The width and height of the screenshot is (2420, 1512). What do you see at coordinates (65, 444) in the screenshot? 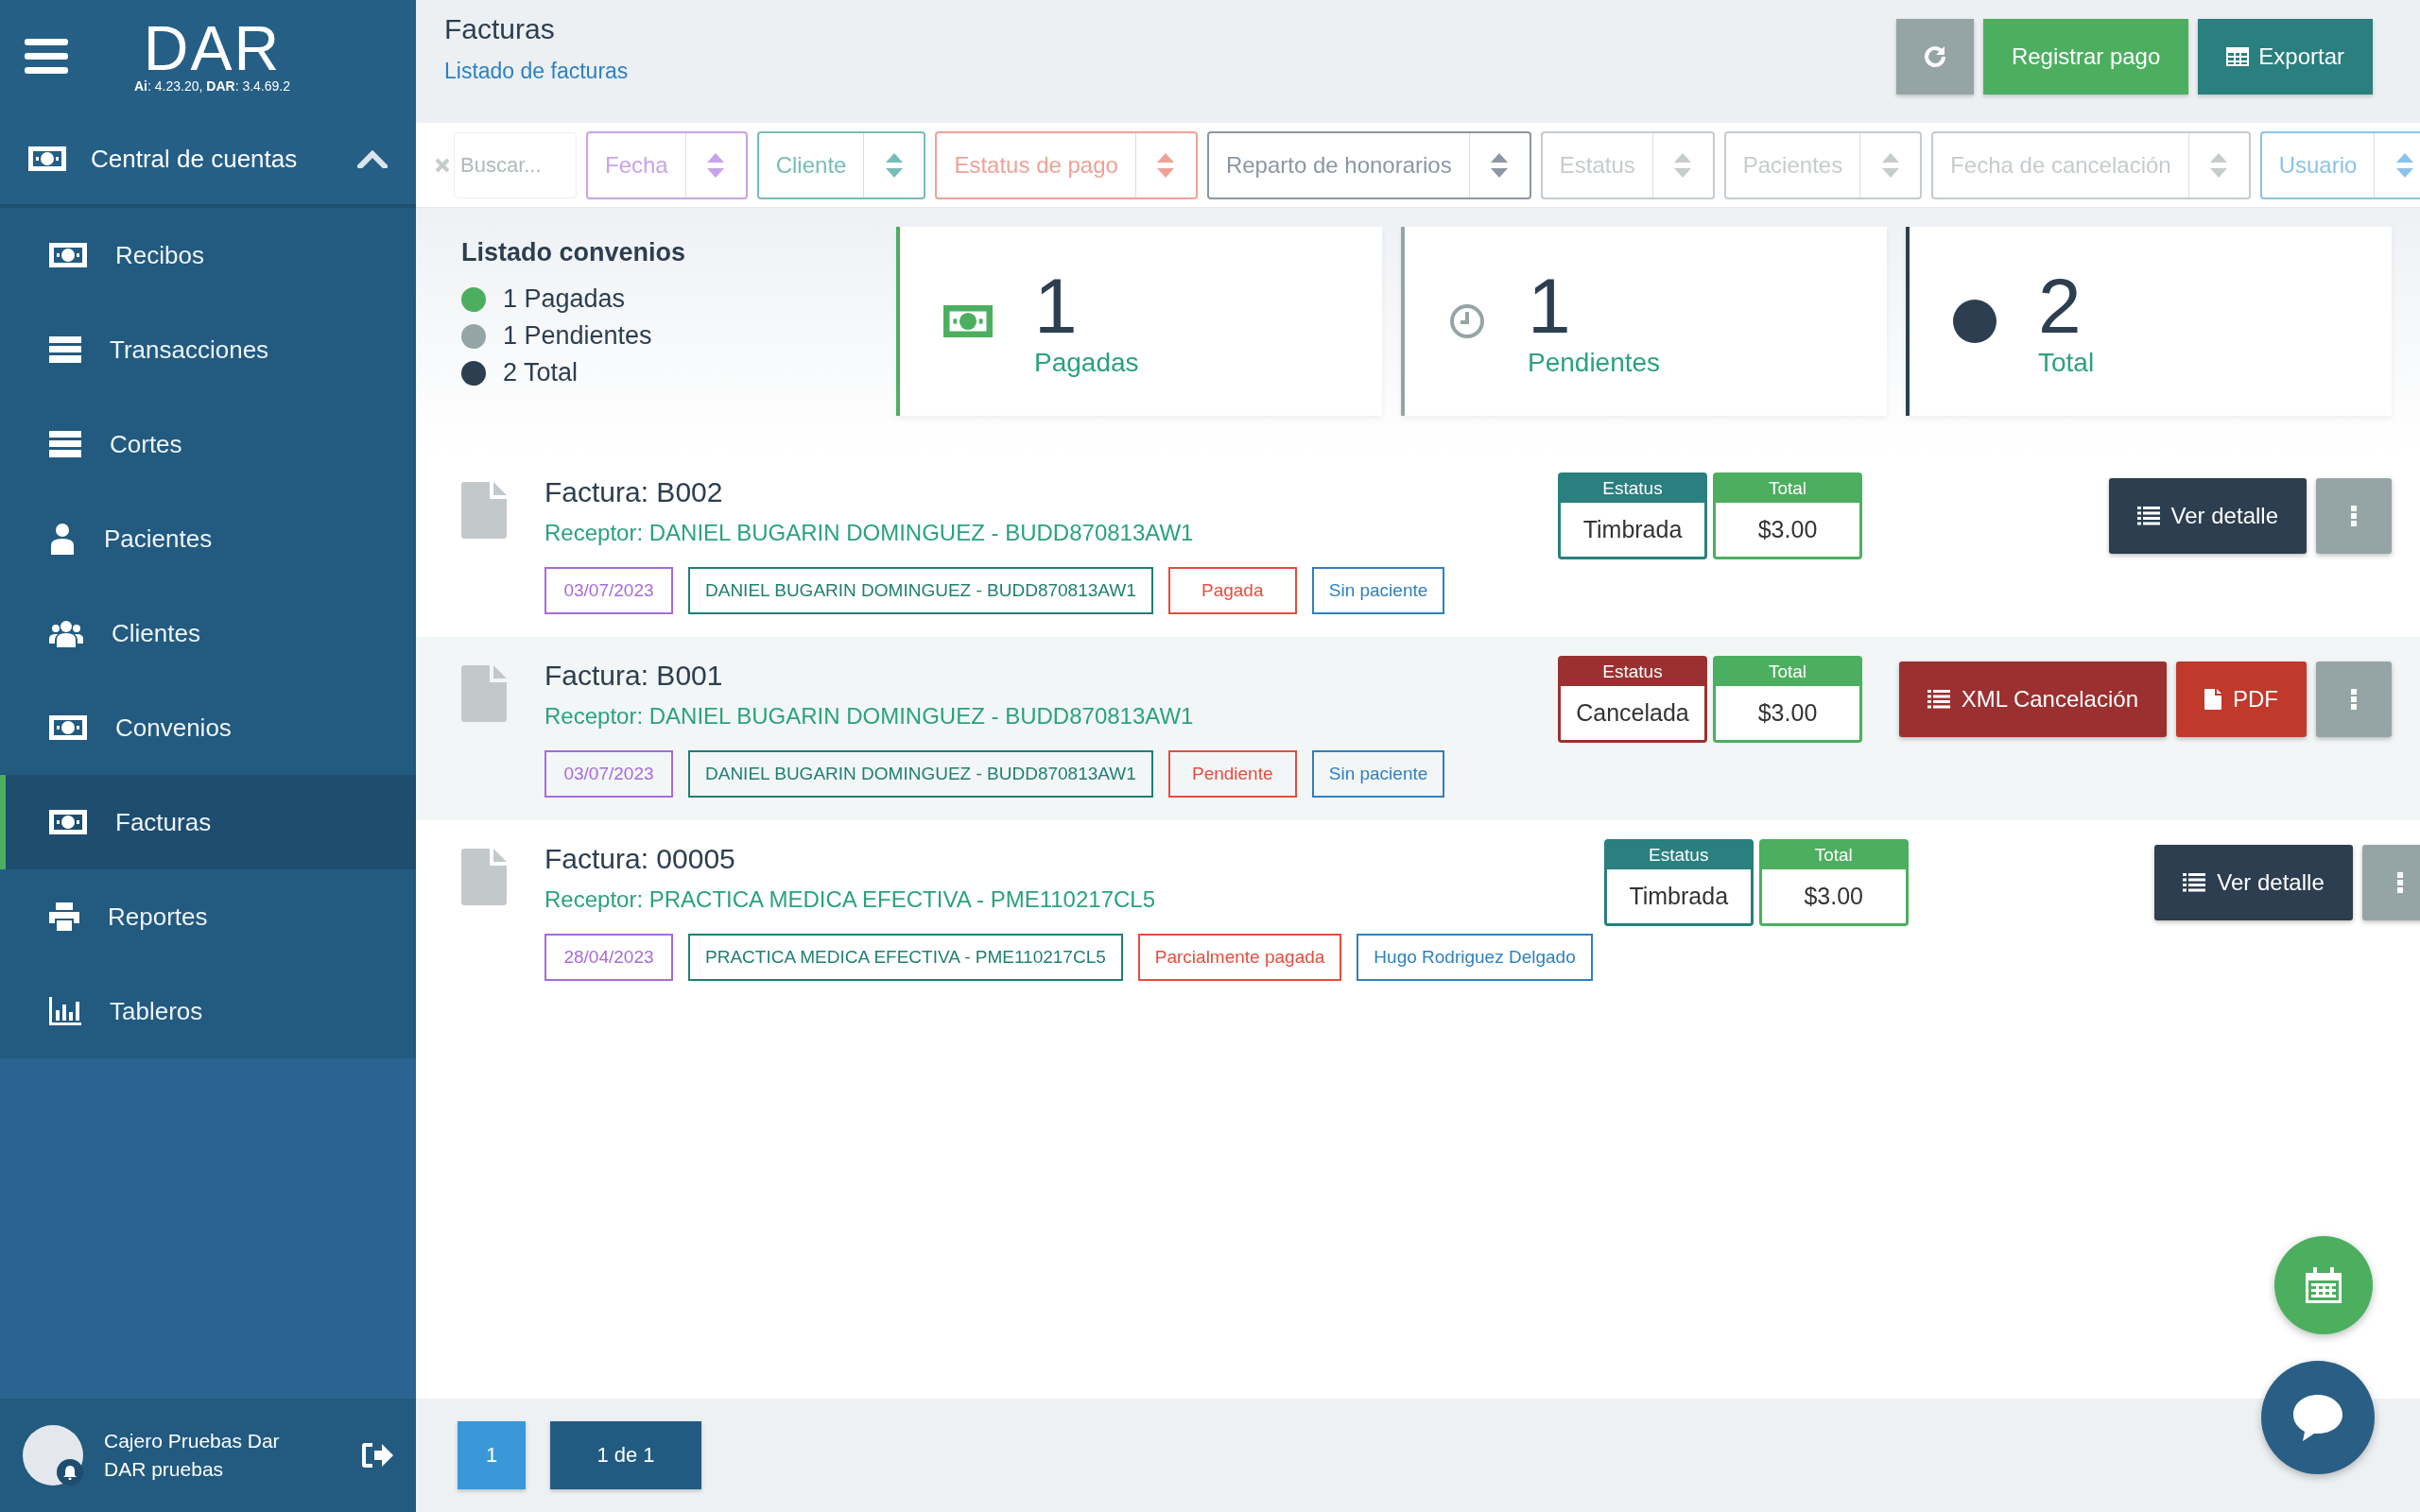
I see `stacked-cards-icon` at bounding box center [65, 444].